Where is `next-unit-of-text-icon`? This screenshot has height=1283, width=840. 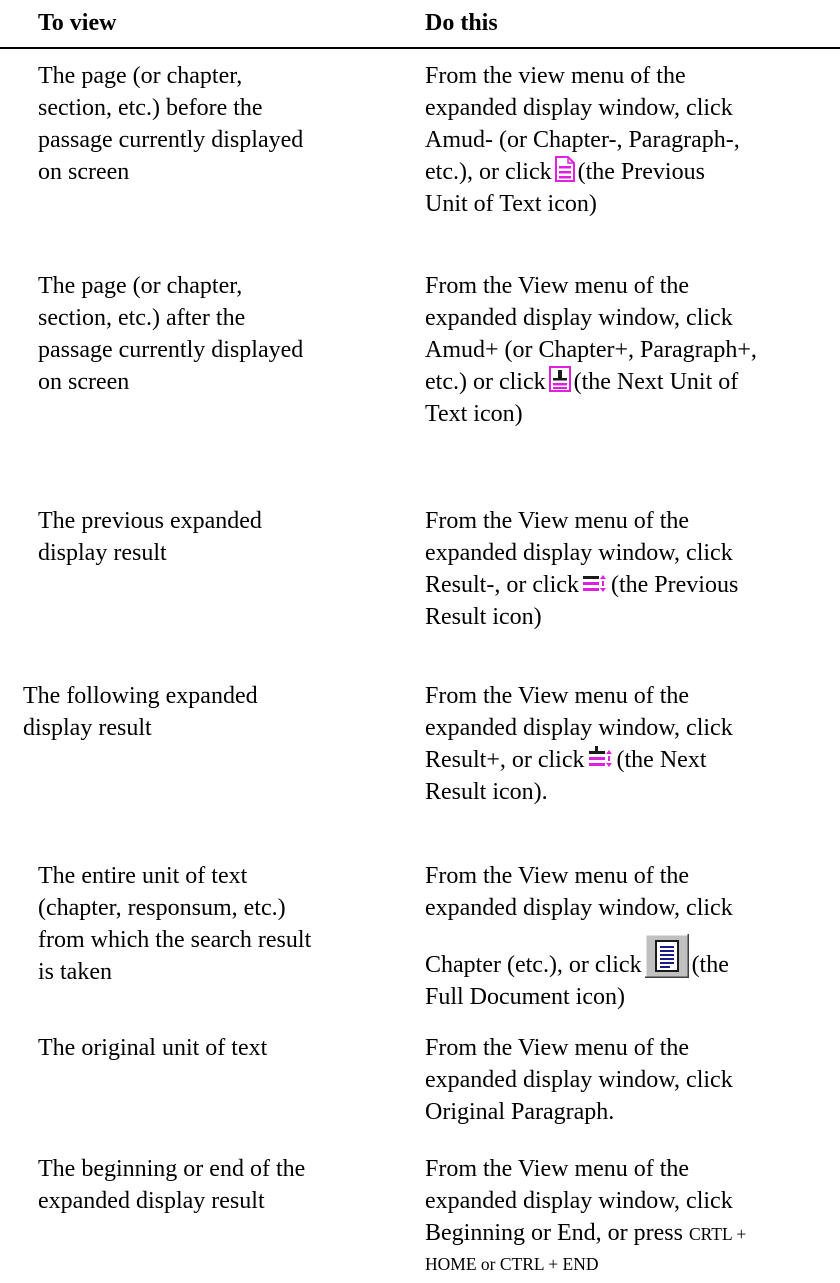
next-unit-of-text-icon is located at coordinates (559, 379).